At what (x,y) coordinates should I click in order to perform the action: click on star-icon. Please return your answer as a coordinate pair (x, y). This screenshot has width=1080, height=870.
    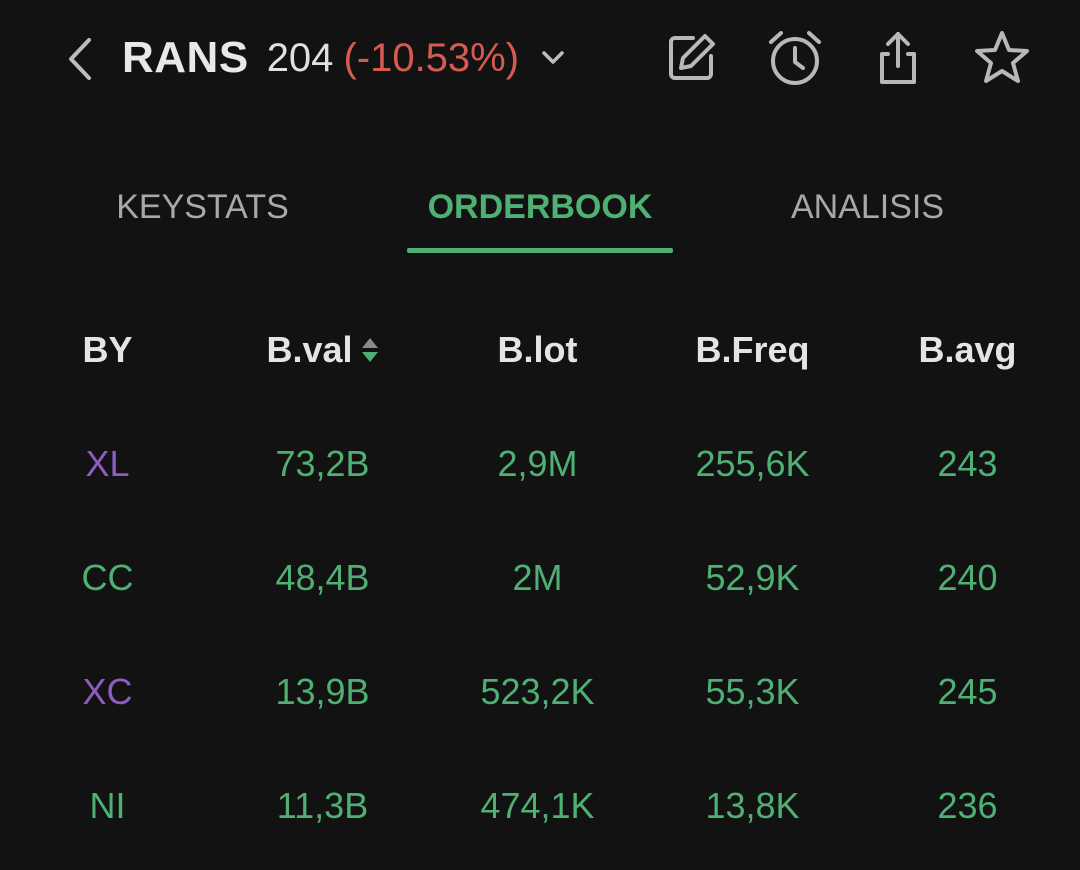
    Looking at the image, I should click on (1002, 57).